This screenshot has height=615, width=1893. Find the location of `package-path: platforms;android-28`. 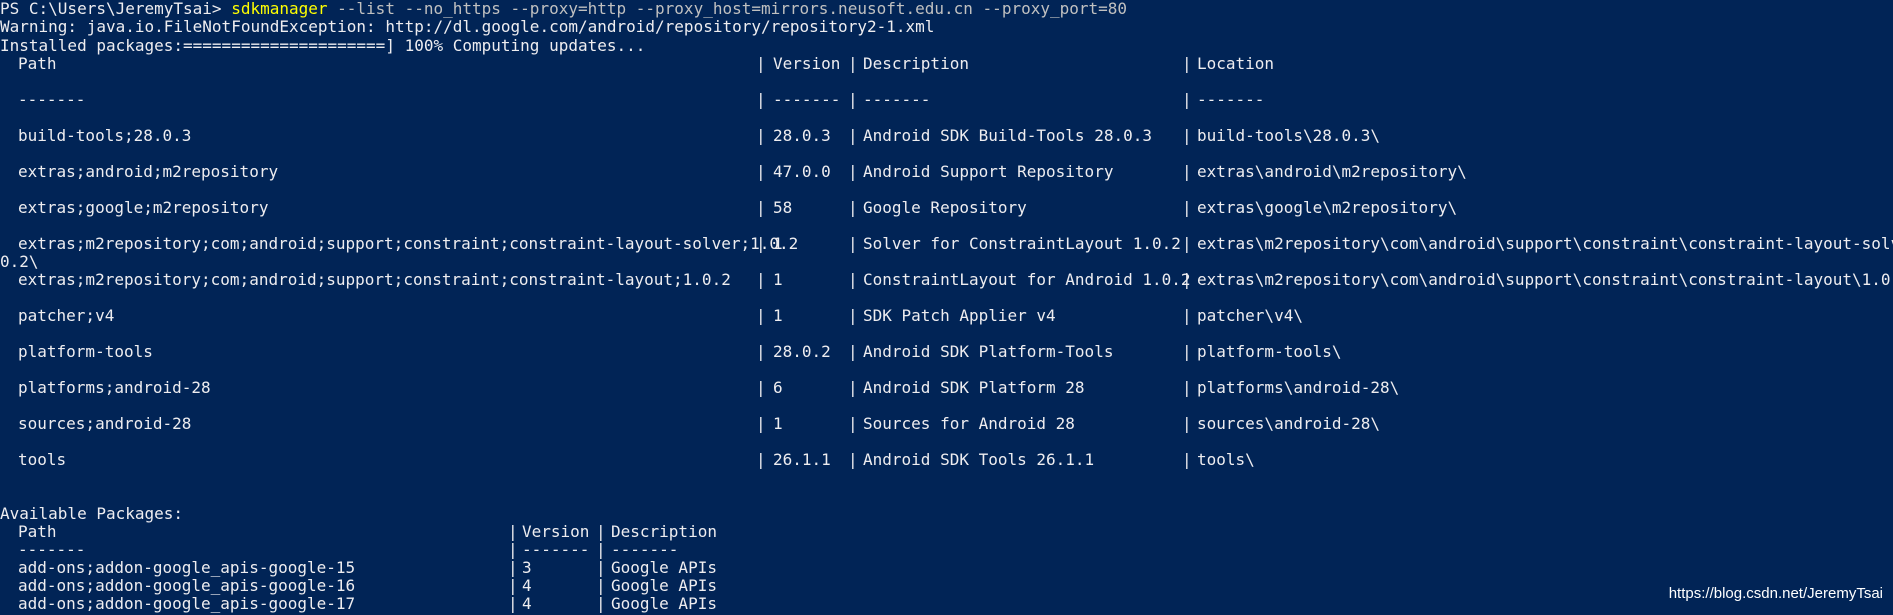

package-path: platforms;android-28 is located at coordinates (114, 387).